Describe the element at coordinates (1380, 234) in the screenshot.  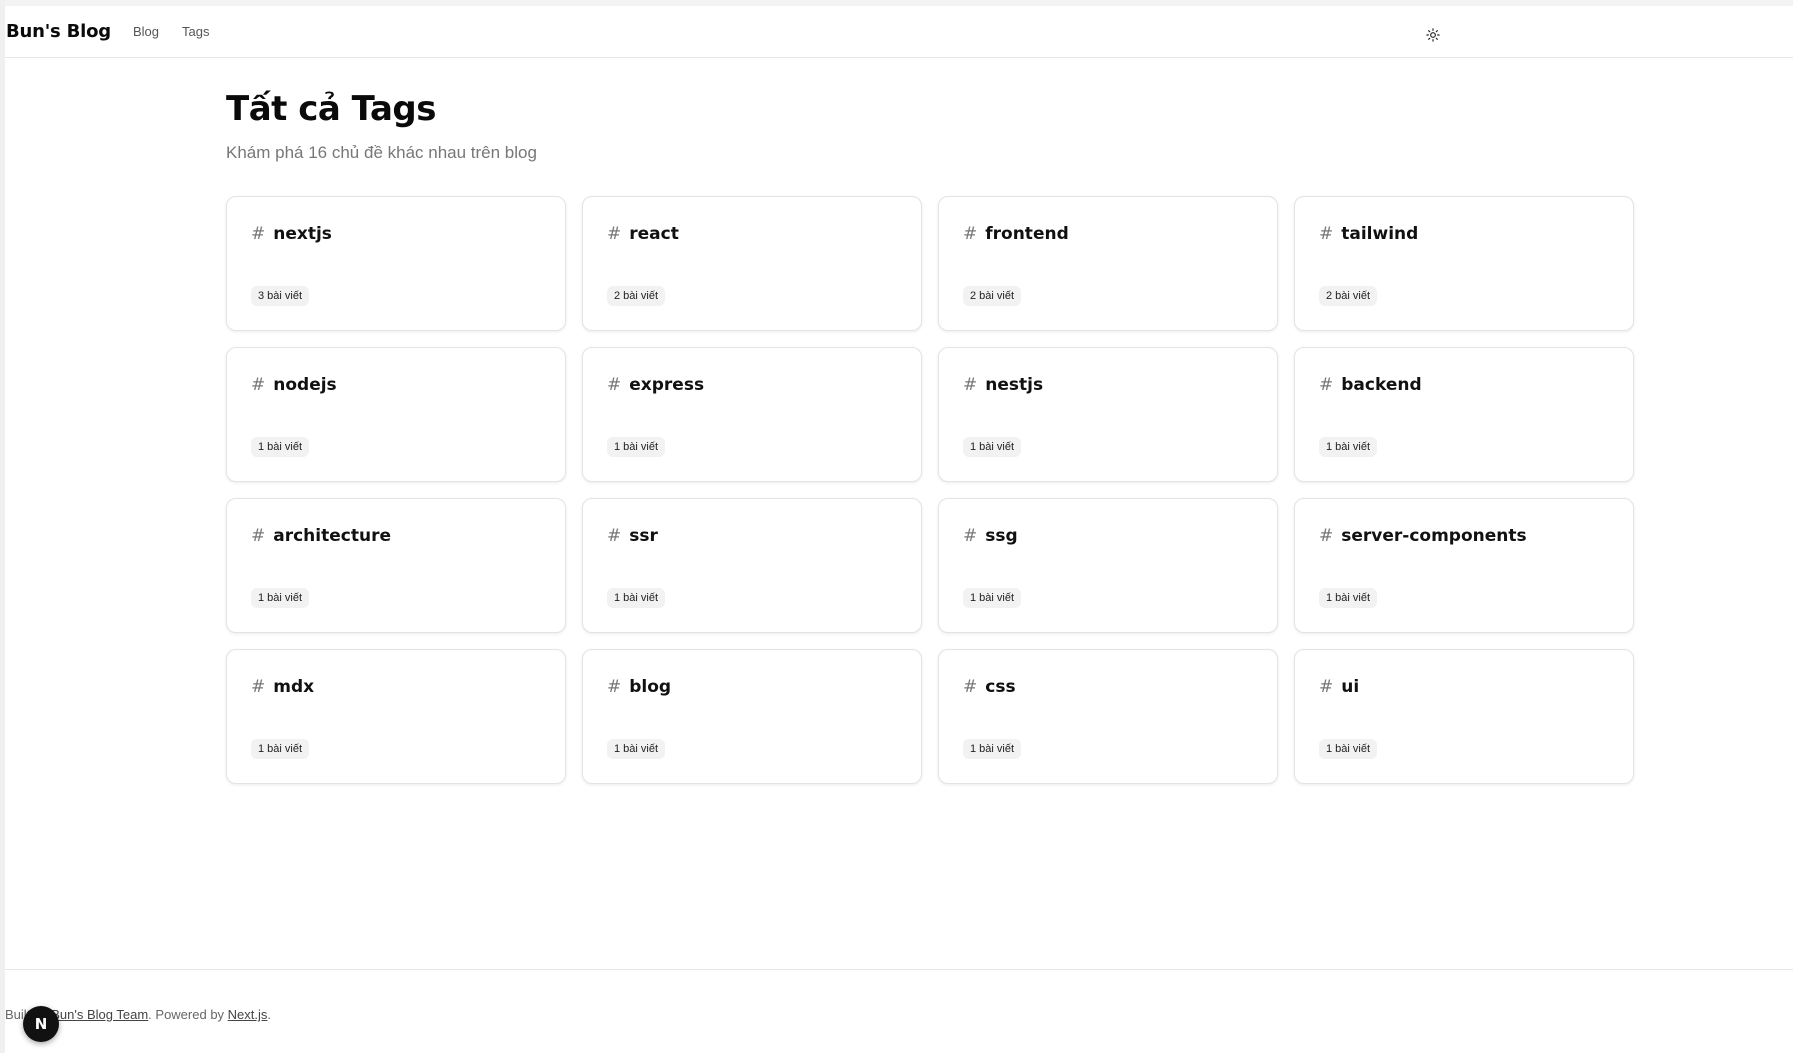
I see `tag-name: tailwind` at that location.